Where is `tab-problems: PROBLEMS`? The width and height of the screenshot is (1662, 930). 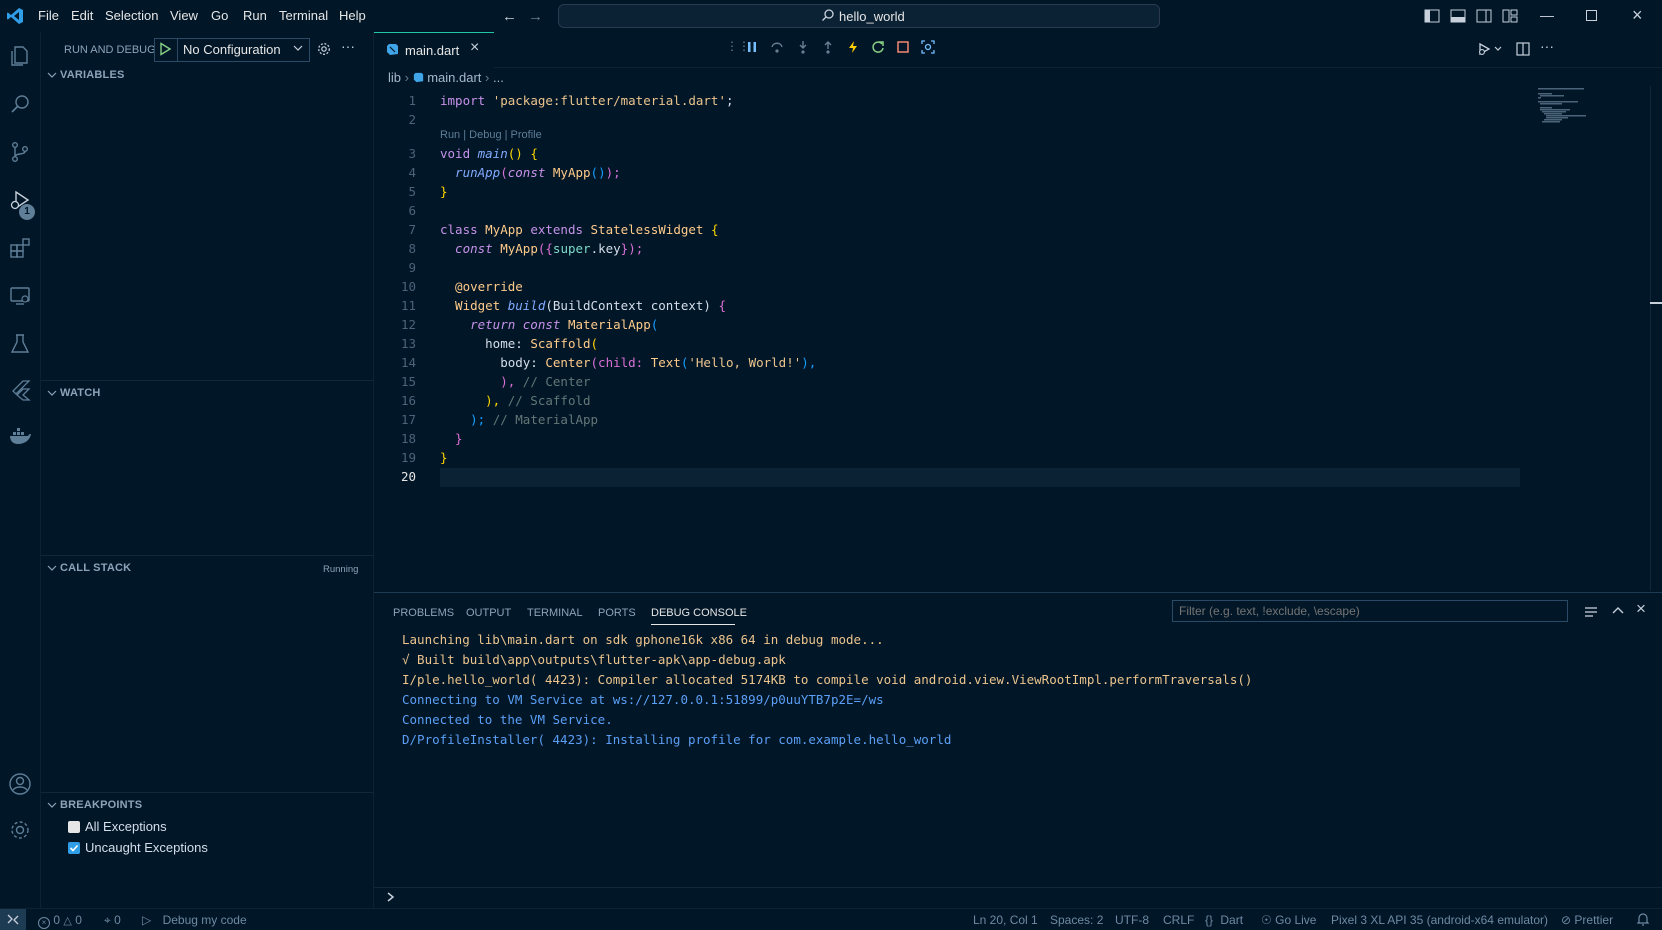
tab-problems: PROBLEMS is located at coordinates (423, 613).